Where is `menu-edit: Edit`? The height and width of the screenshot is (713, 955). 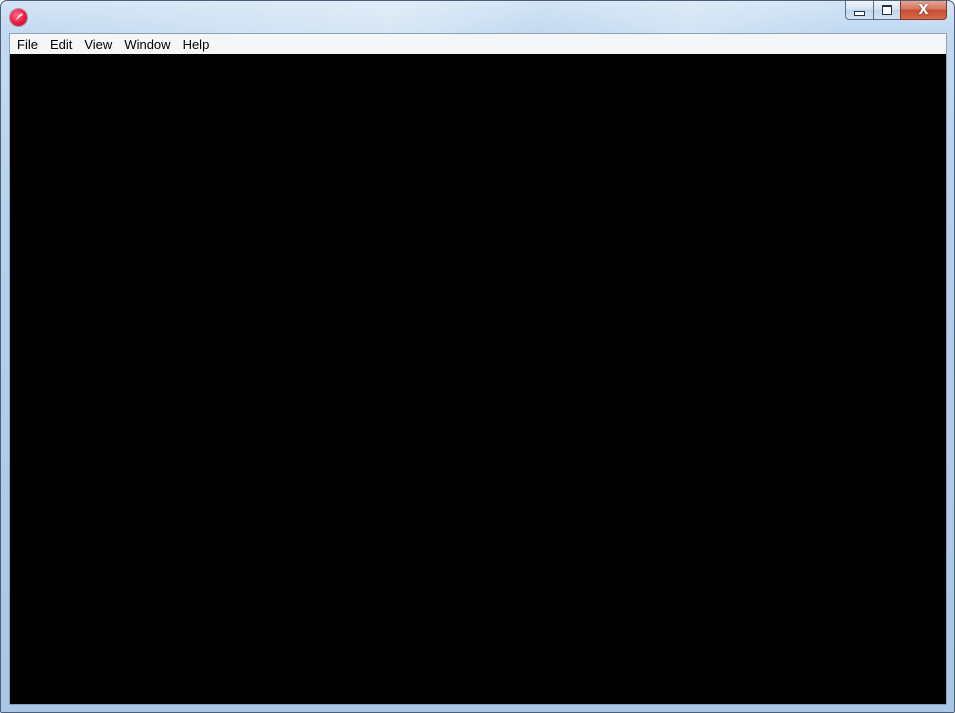
menu-edit: Edit is located at coordinates (61, 44).